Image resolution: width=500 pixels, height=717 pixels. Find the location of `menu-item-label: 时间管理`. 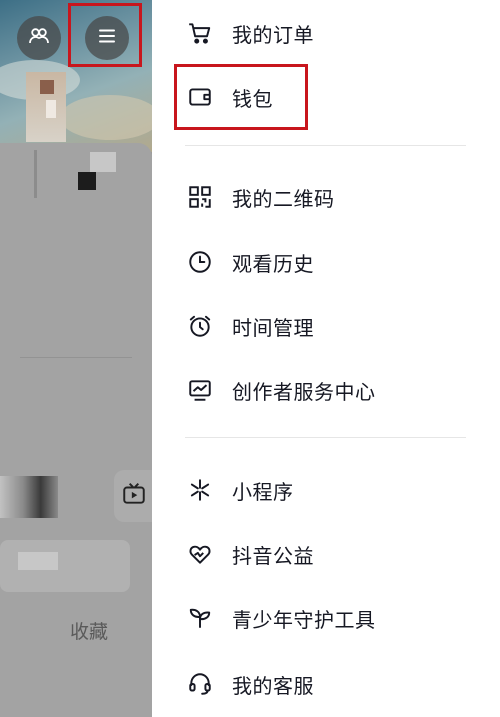

menu-item-label: 时间管理 is located at coordinates (273, 327).